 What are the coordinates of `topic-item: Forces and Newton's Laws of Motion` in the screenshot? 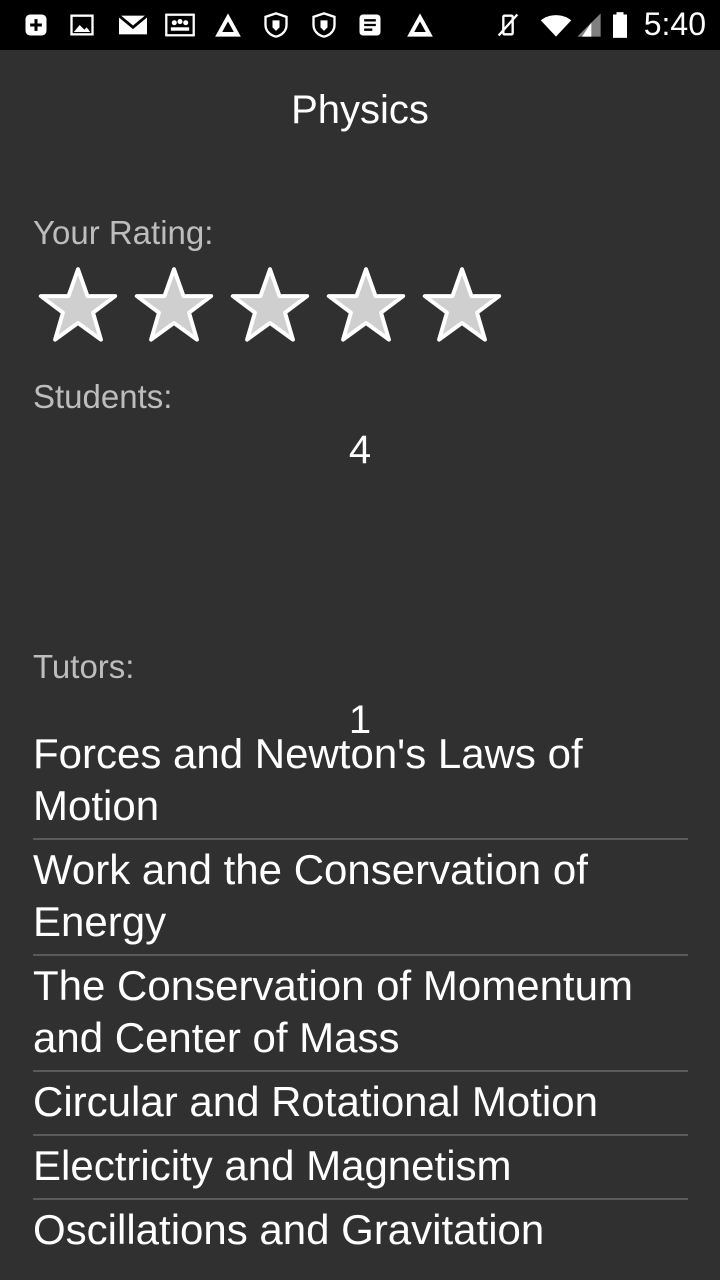 It's located at (360, 789).